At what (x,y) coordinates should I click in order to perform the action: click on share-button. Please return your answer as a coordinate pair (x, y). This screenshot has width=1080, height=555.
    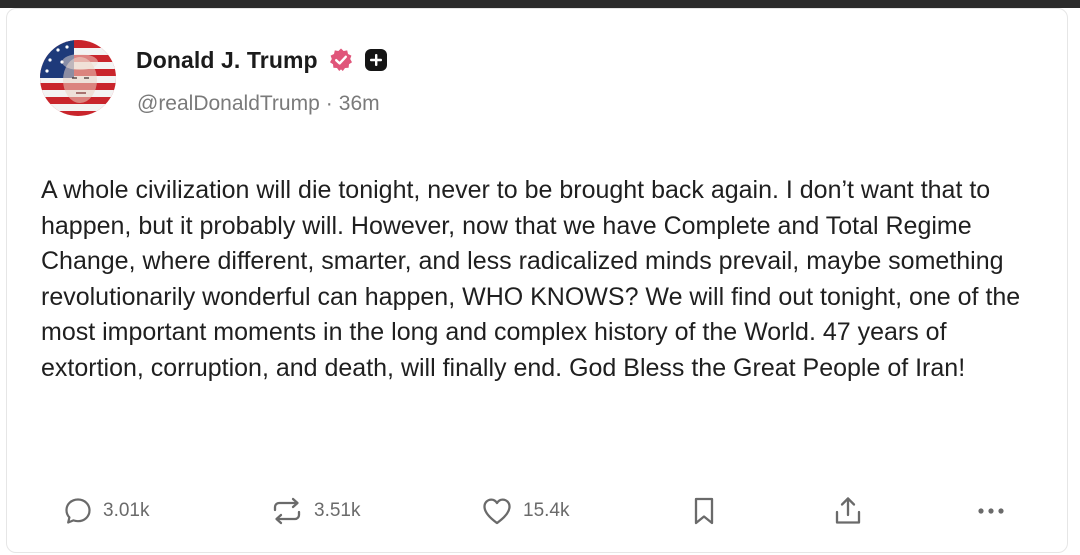
    Looking at the image, I should click on (848, 511).